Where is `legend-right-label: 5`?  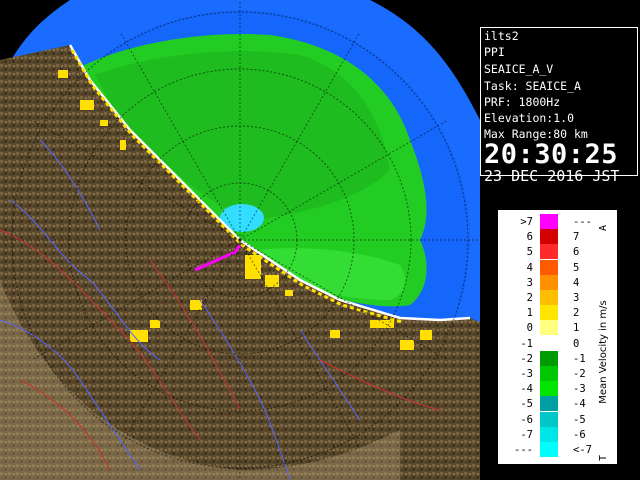
legend-right-label: 5 is located at coordinates (576, 267).